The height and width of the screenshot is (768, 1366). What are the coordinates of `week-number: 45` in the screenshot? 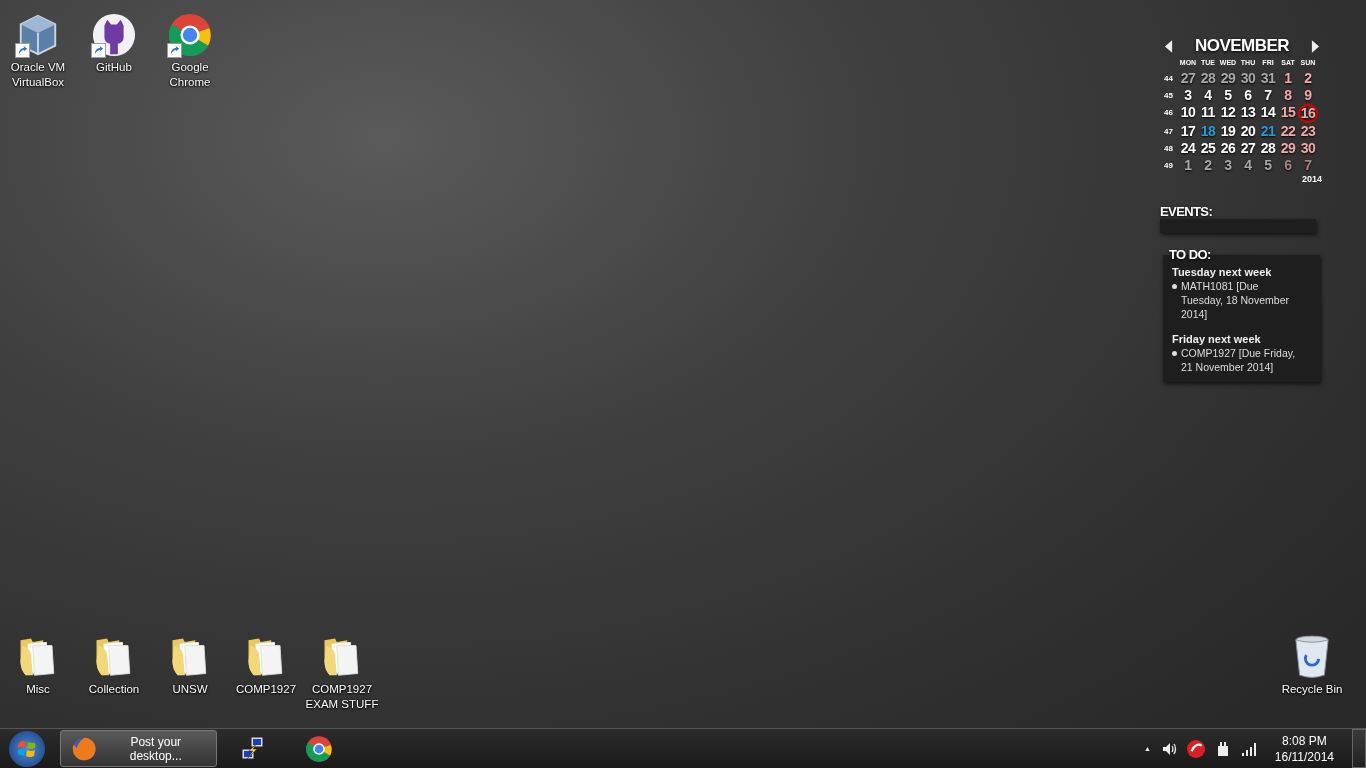 It's located at (1169, 96).